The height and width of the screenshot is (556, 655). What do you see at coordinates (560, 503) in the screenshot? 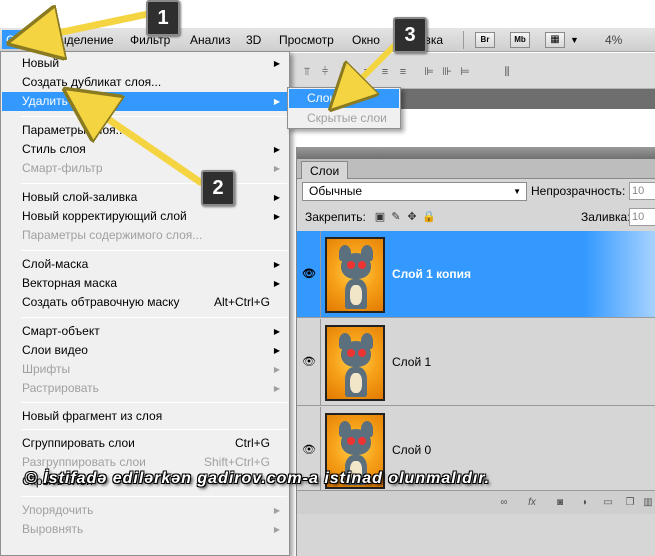
I see `layer-mask-icon: ◙` at bounding box center [560, 503].